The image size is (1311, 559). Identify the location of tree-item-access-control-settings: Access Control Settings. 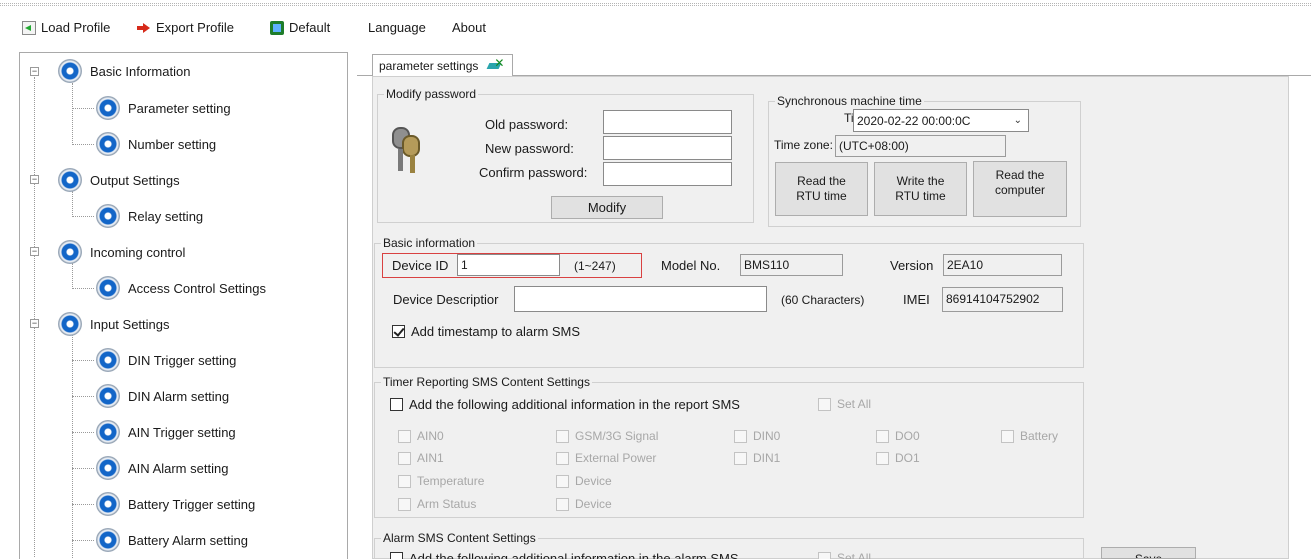
(181, 288).